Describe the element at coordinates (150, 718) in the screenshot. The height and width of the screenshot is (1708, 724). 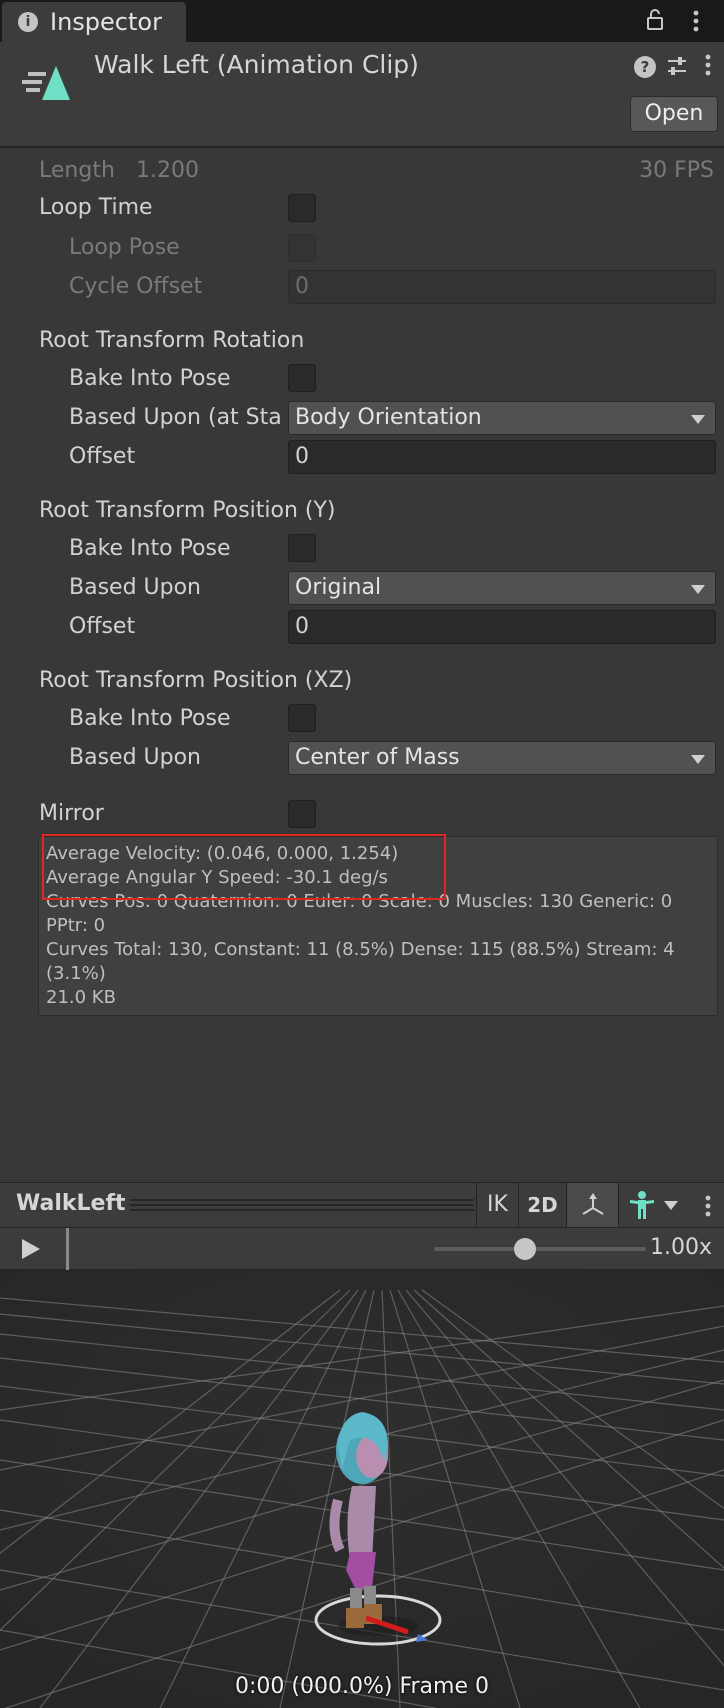
I see `root-position-xz-bake-label: Bake Into Pose` at that location.